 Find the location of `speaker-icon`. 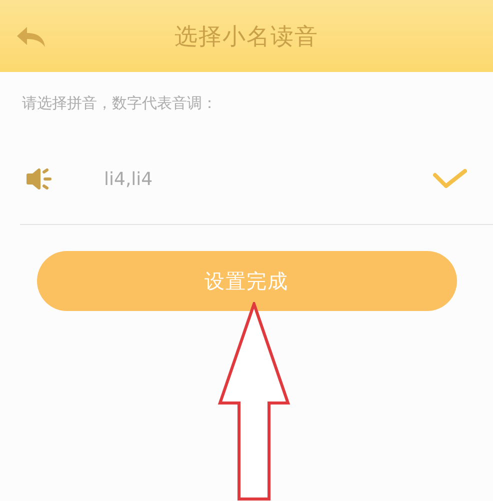

speaker-icon is located at coordinates (39, 179).